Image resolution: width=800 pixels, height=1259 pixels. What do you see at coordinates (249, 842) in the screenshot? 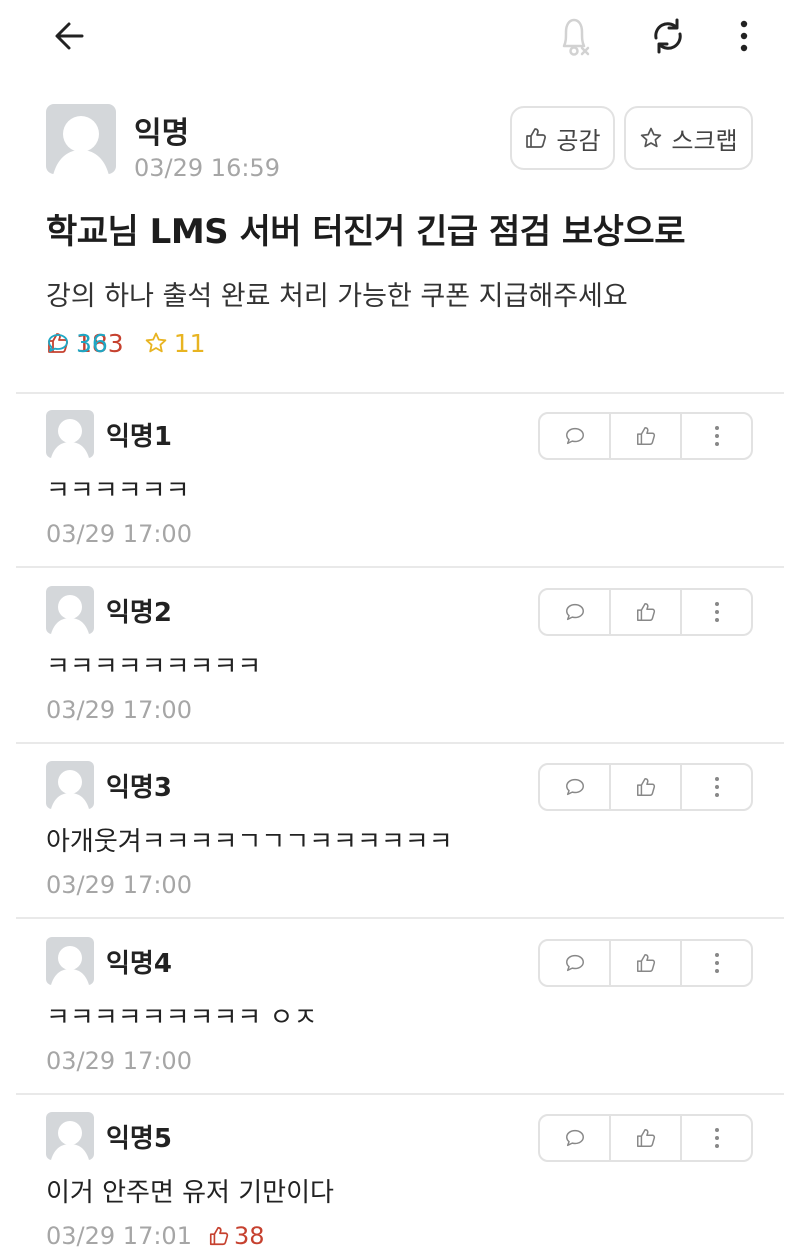
I see `comment-text: 아개웃겨ㅋㅋㅋㅋㄱㄱㄱㅋㅋㅋㅋㅋㅋ` at bounding box center [249, 842].